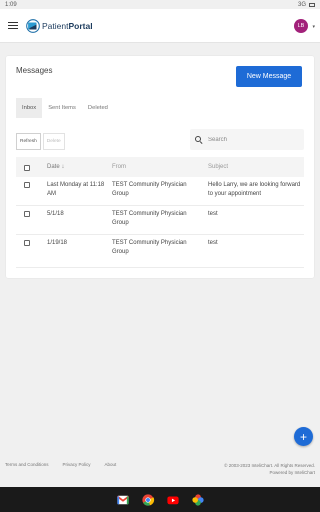 Image resolution: width=320 pixels, height=512 pixels. What do you see at coordinates (62, 108) in the screenshot?
I see `tab-sent-items: Sent Items` at bounding box center [62, 108].